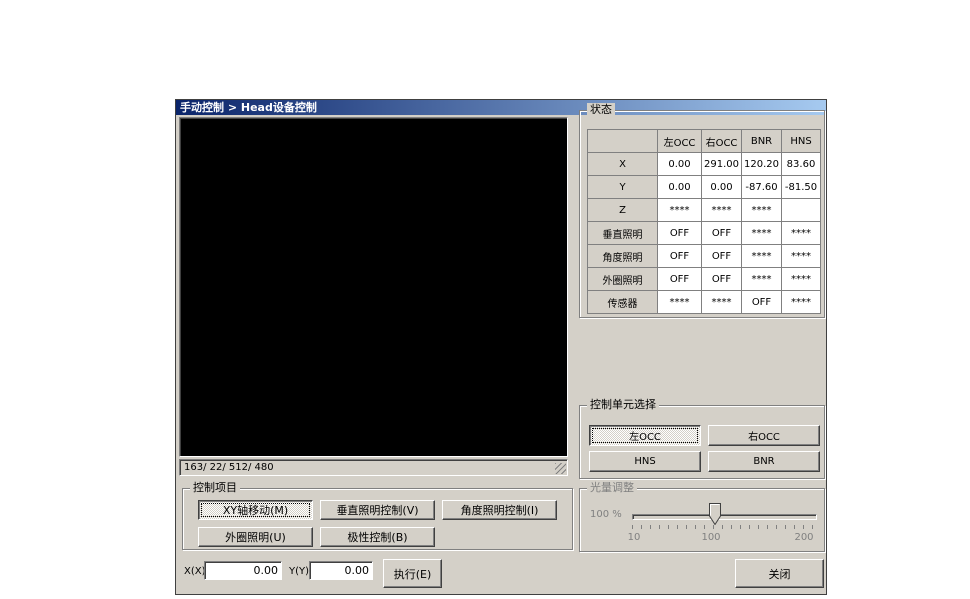 The image size is (970, 599). What do you see at coordinates (702, 438) in the screenshot?
I see `unit-select-group: 控制单元选择 左OCC 右OCC HNS BNR` at bounding box center [702, 438].